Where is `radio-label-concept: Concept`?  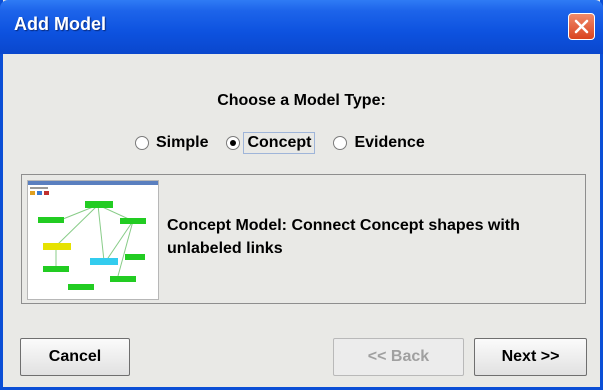 radio-label-concept: Concept is located at coordinates (279, 143).